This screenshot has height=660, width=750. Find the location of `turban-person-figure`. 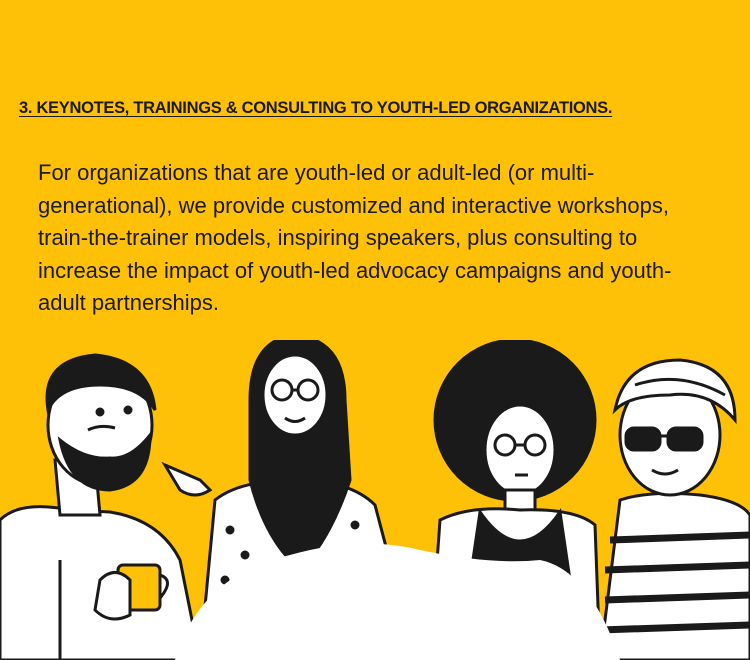

turban-person-figure is located at coordinates (674, 509).